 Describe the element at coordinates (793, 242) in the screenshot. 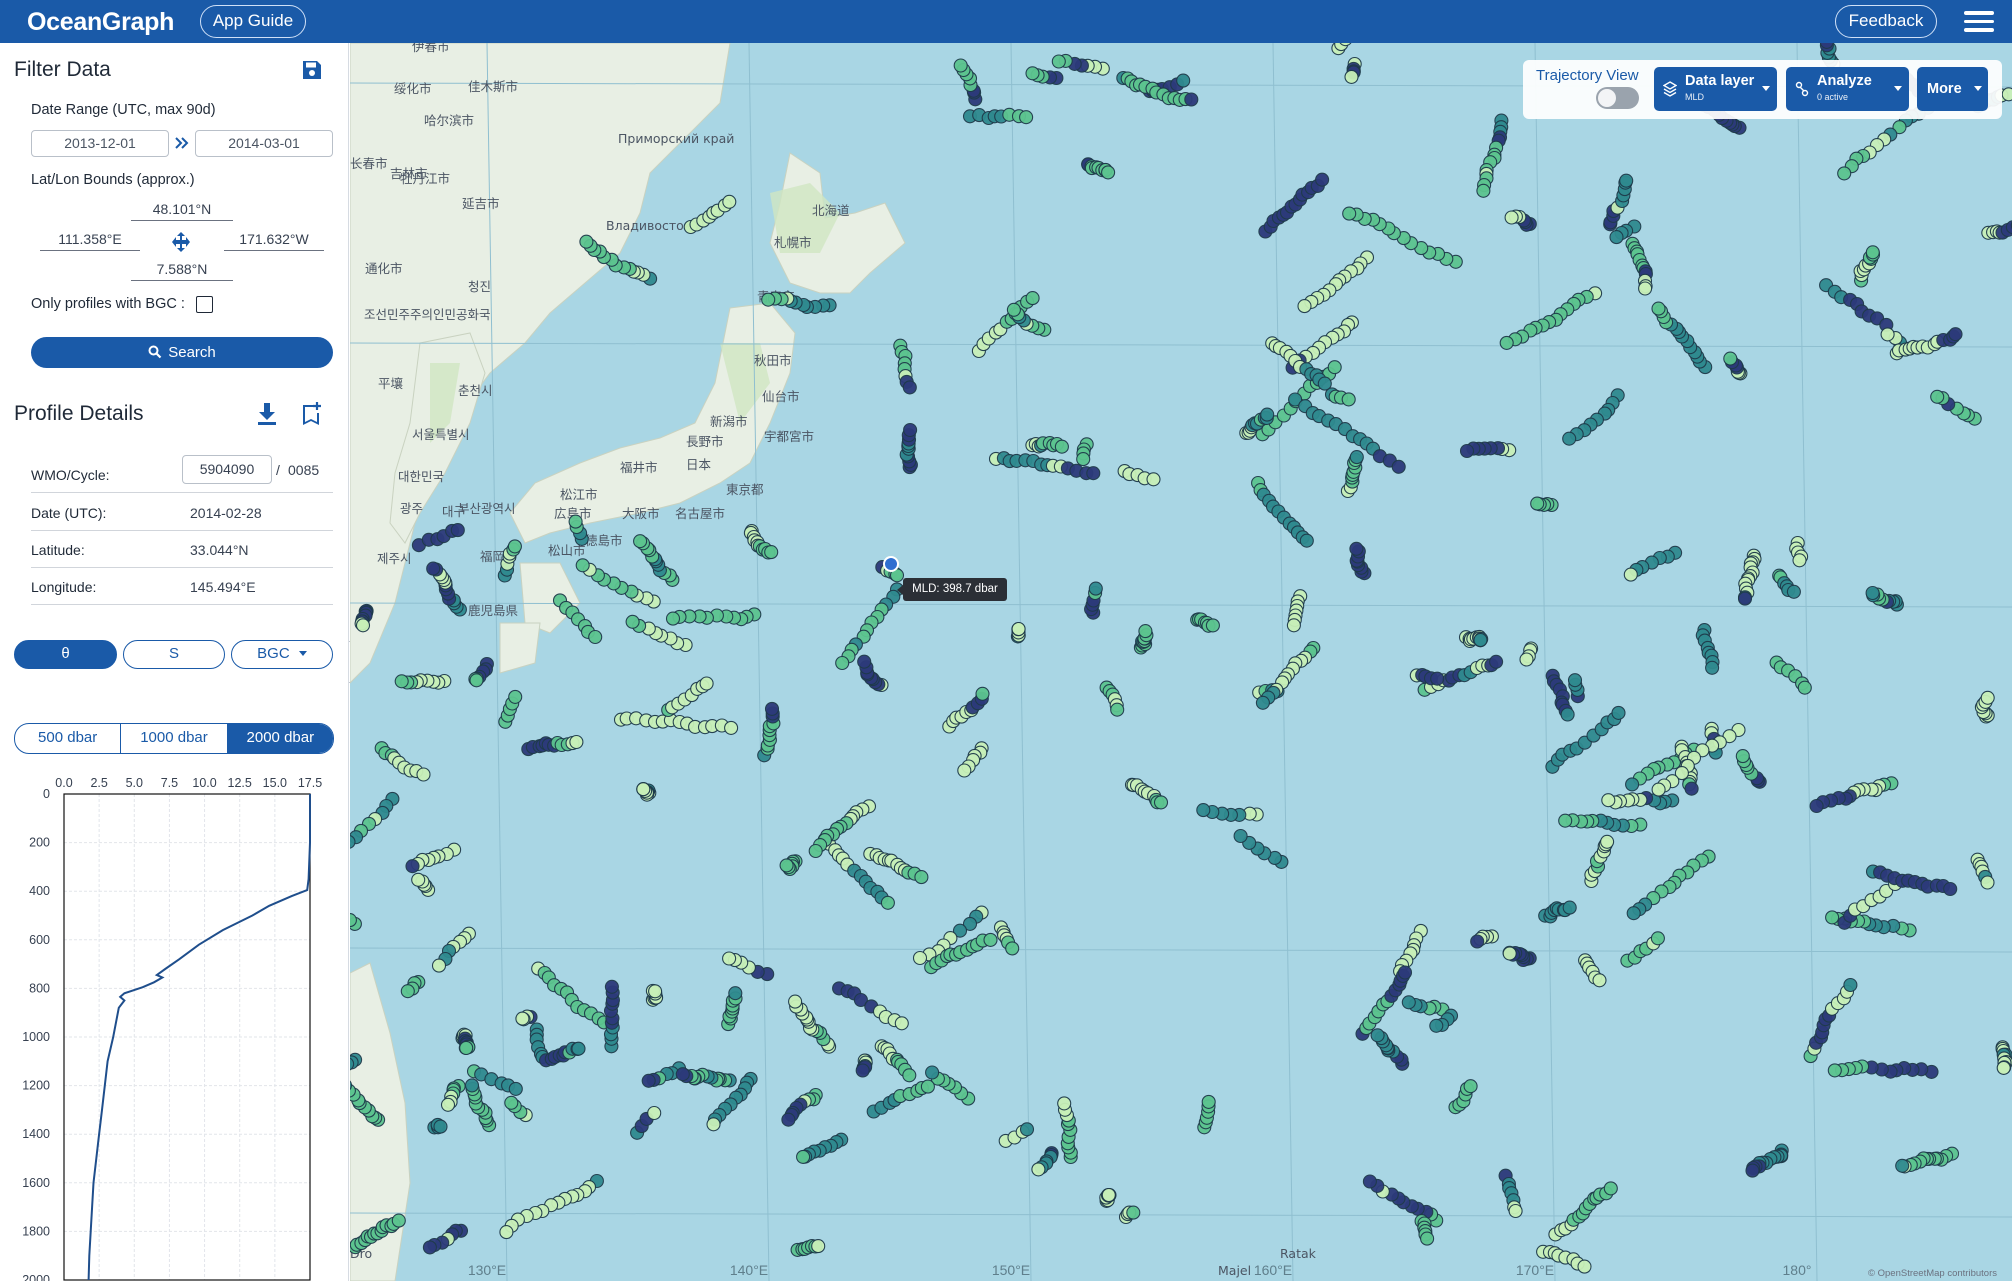

I see `place-label: 札幌市` at that location.